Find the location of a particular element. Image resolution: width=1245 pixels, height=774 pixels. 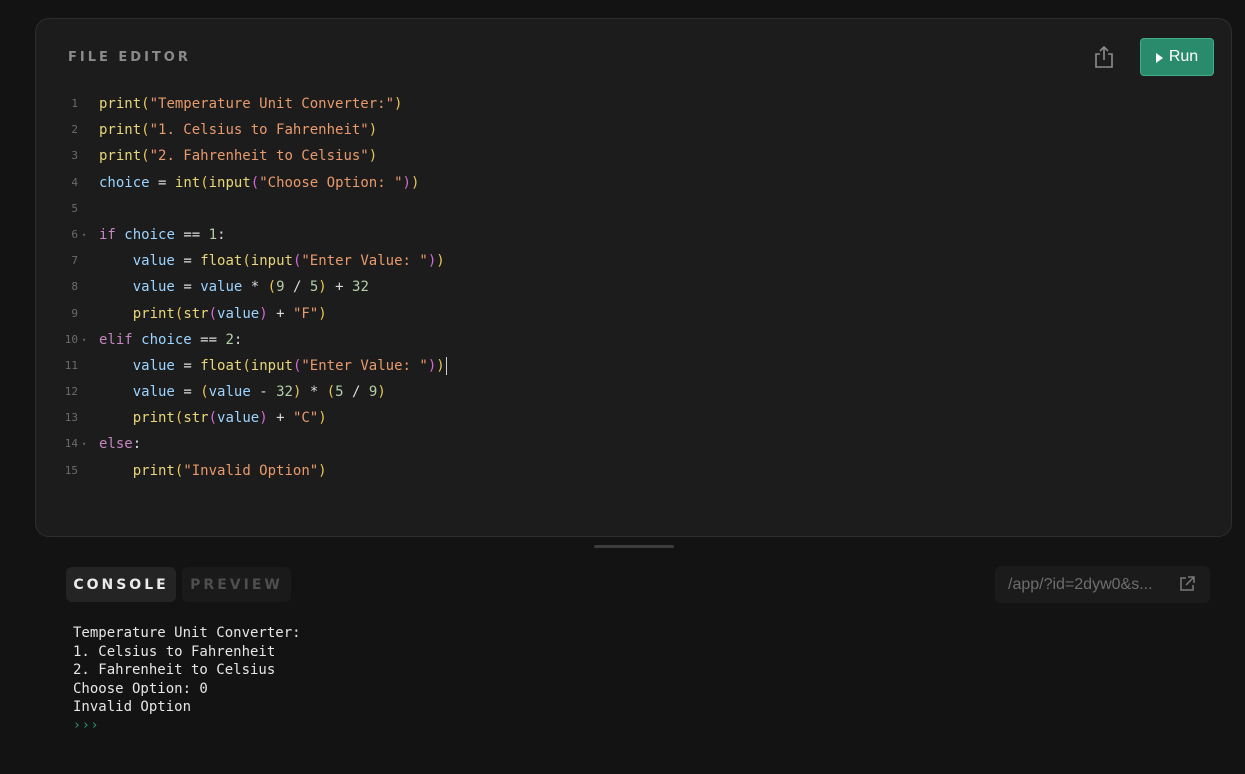

code-line: 12 value = (value - 32) * (5 / 9) is located at coordinates (633, 392).